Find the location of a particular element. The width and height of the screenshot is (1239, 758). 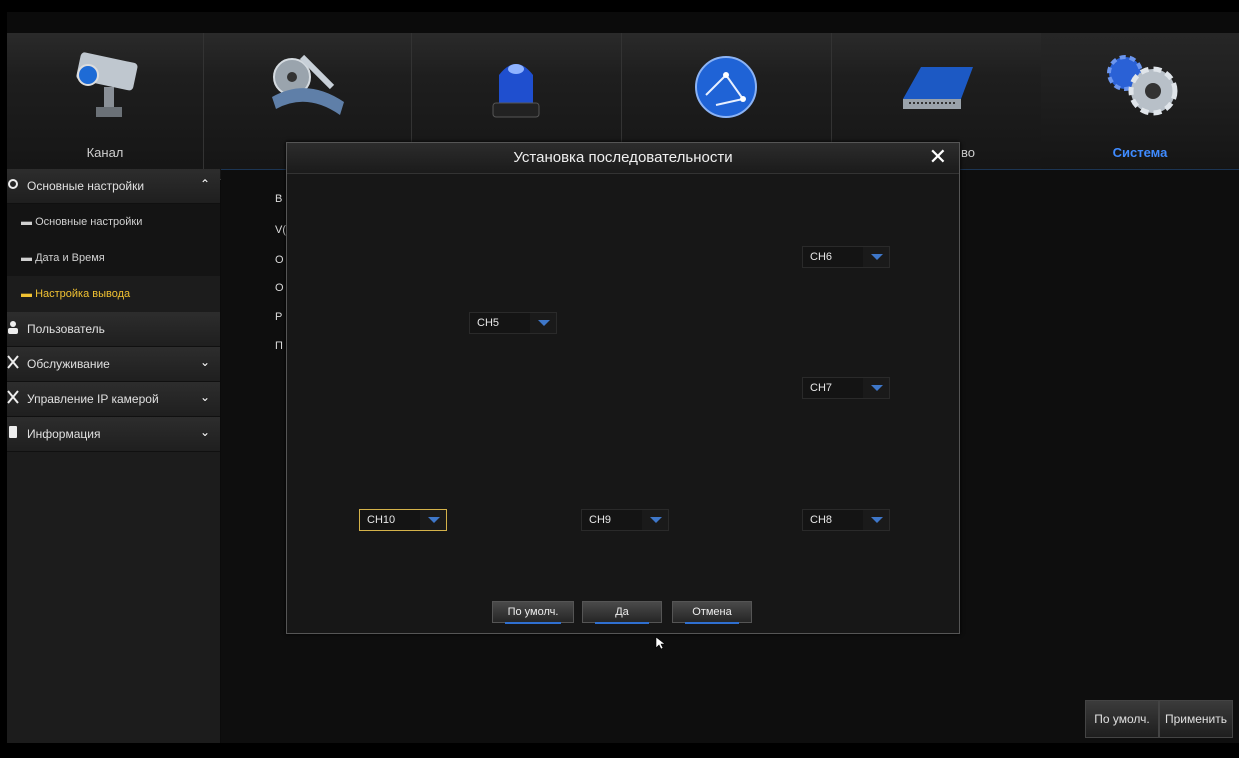

select-value: CH5 is located at coordinates (488, 323).